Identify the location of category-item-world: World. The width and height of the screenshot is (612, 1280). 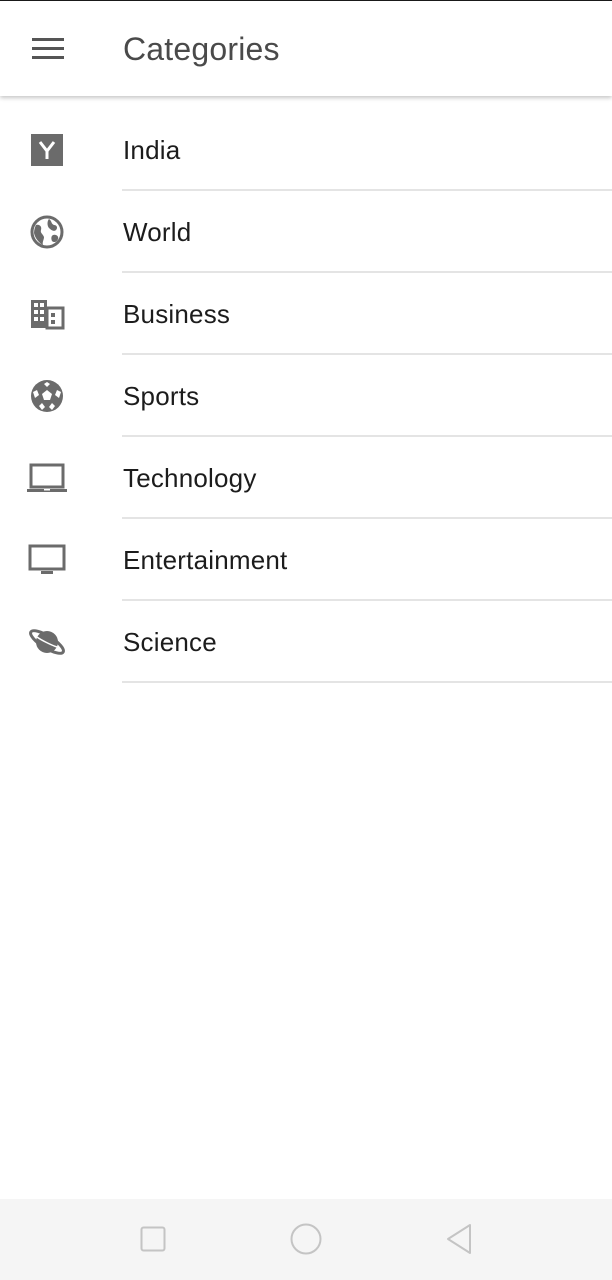
(306, 232).